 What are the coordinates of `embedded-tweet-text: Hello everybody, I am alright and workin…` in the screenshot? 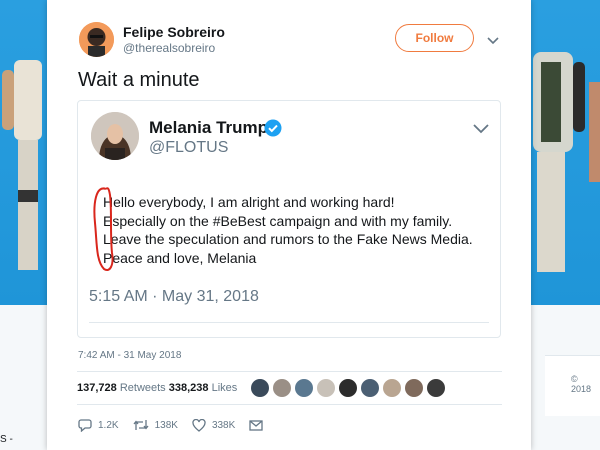 It's located at (288, 230).